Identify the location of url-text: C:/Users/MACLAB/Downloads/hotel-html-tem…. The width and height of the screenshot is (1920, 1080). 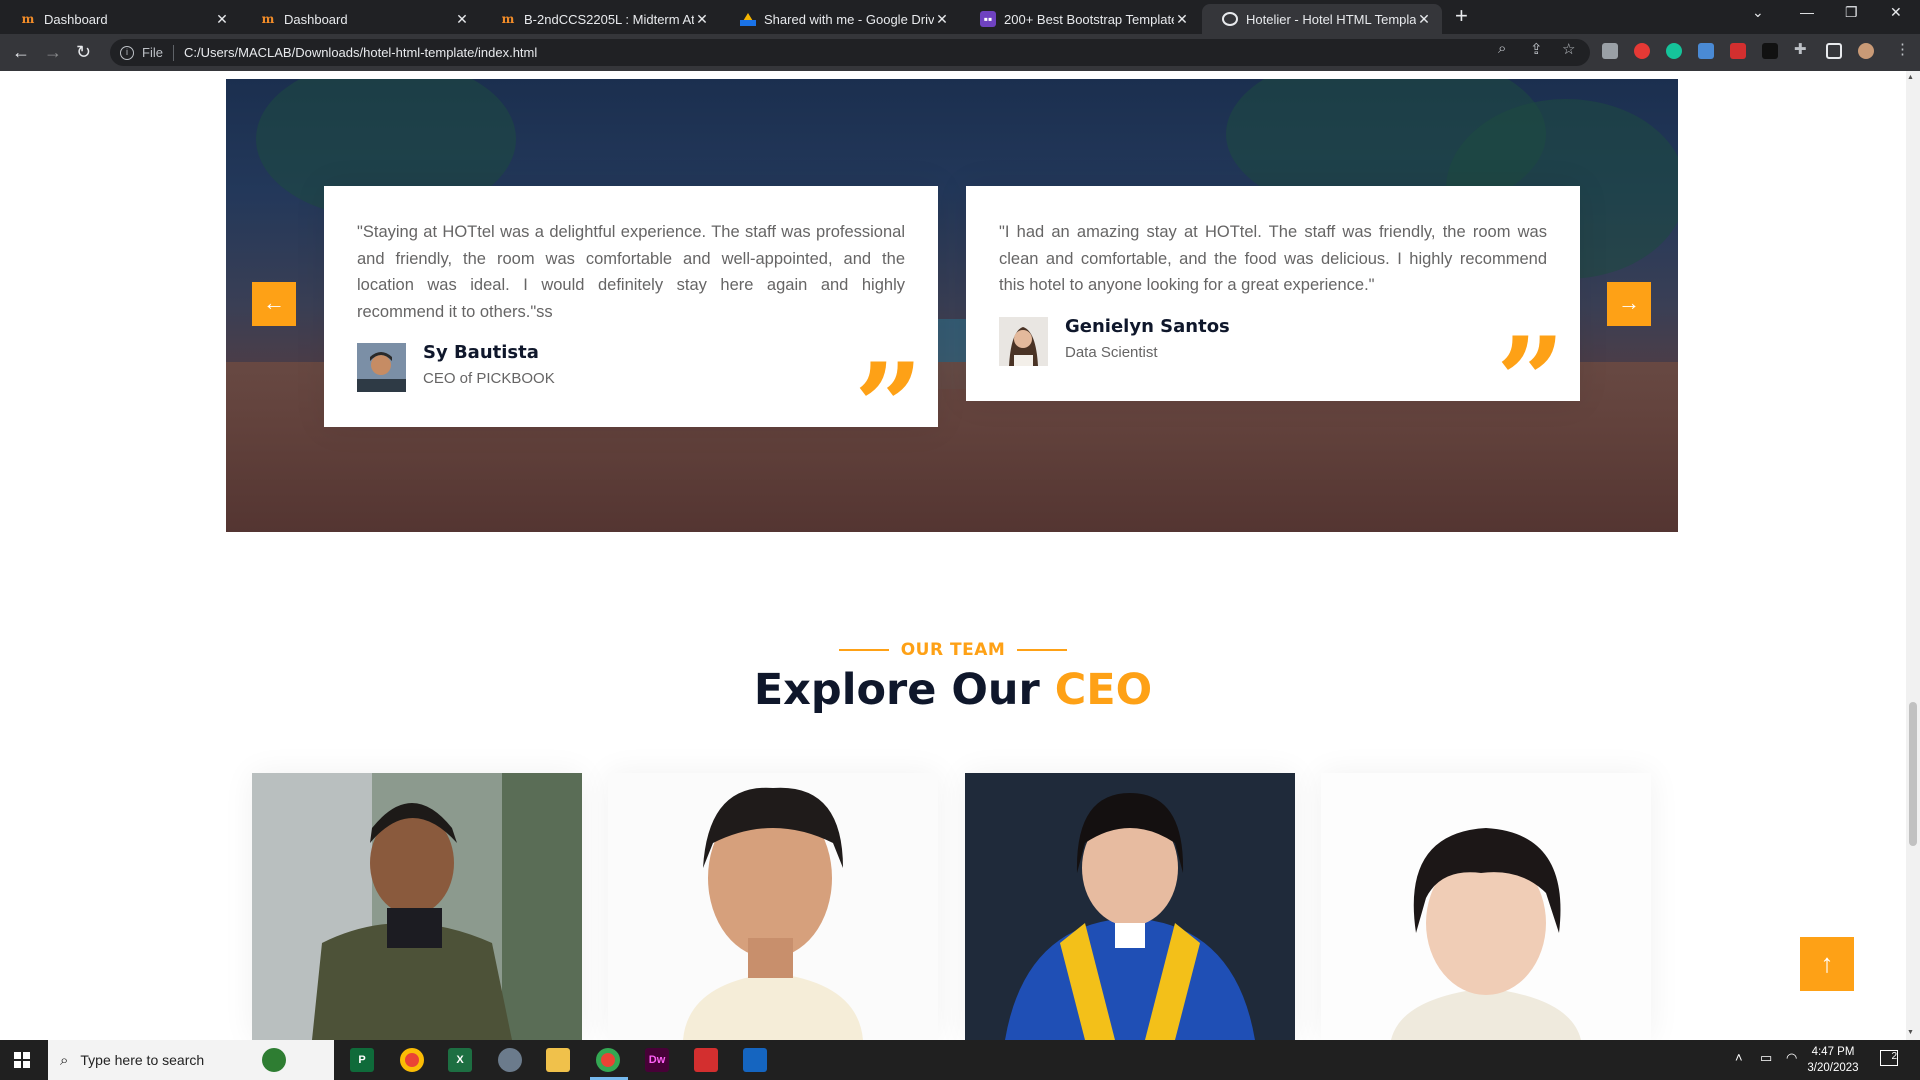
(360, 52).